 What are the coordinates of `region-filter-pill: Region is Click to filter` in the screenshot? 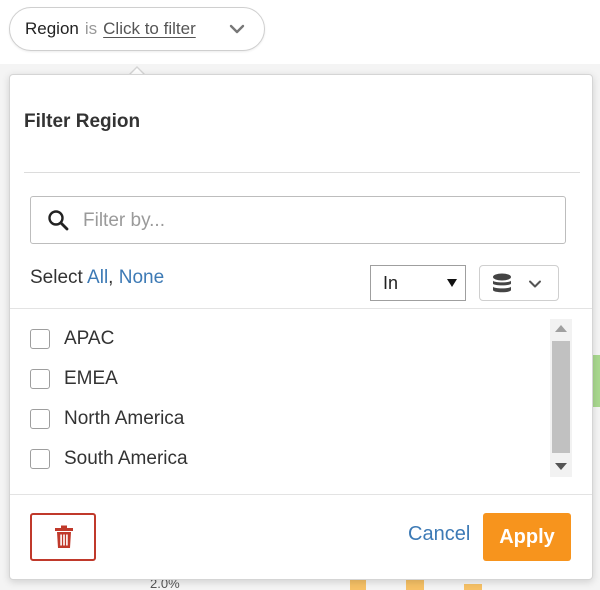 It's located at (137, 29).